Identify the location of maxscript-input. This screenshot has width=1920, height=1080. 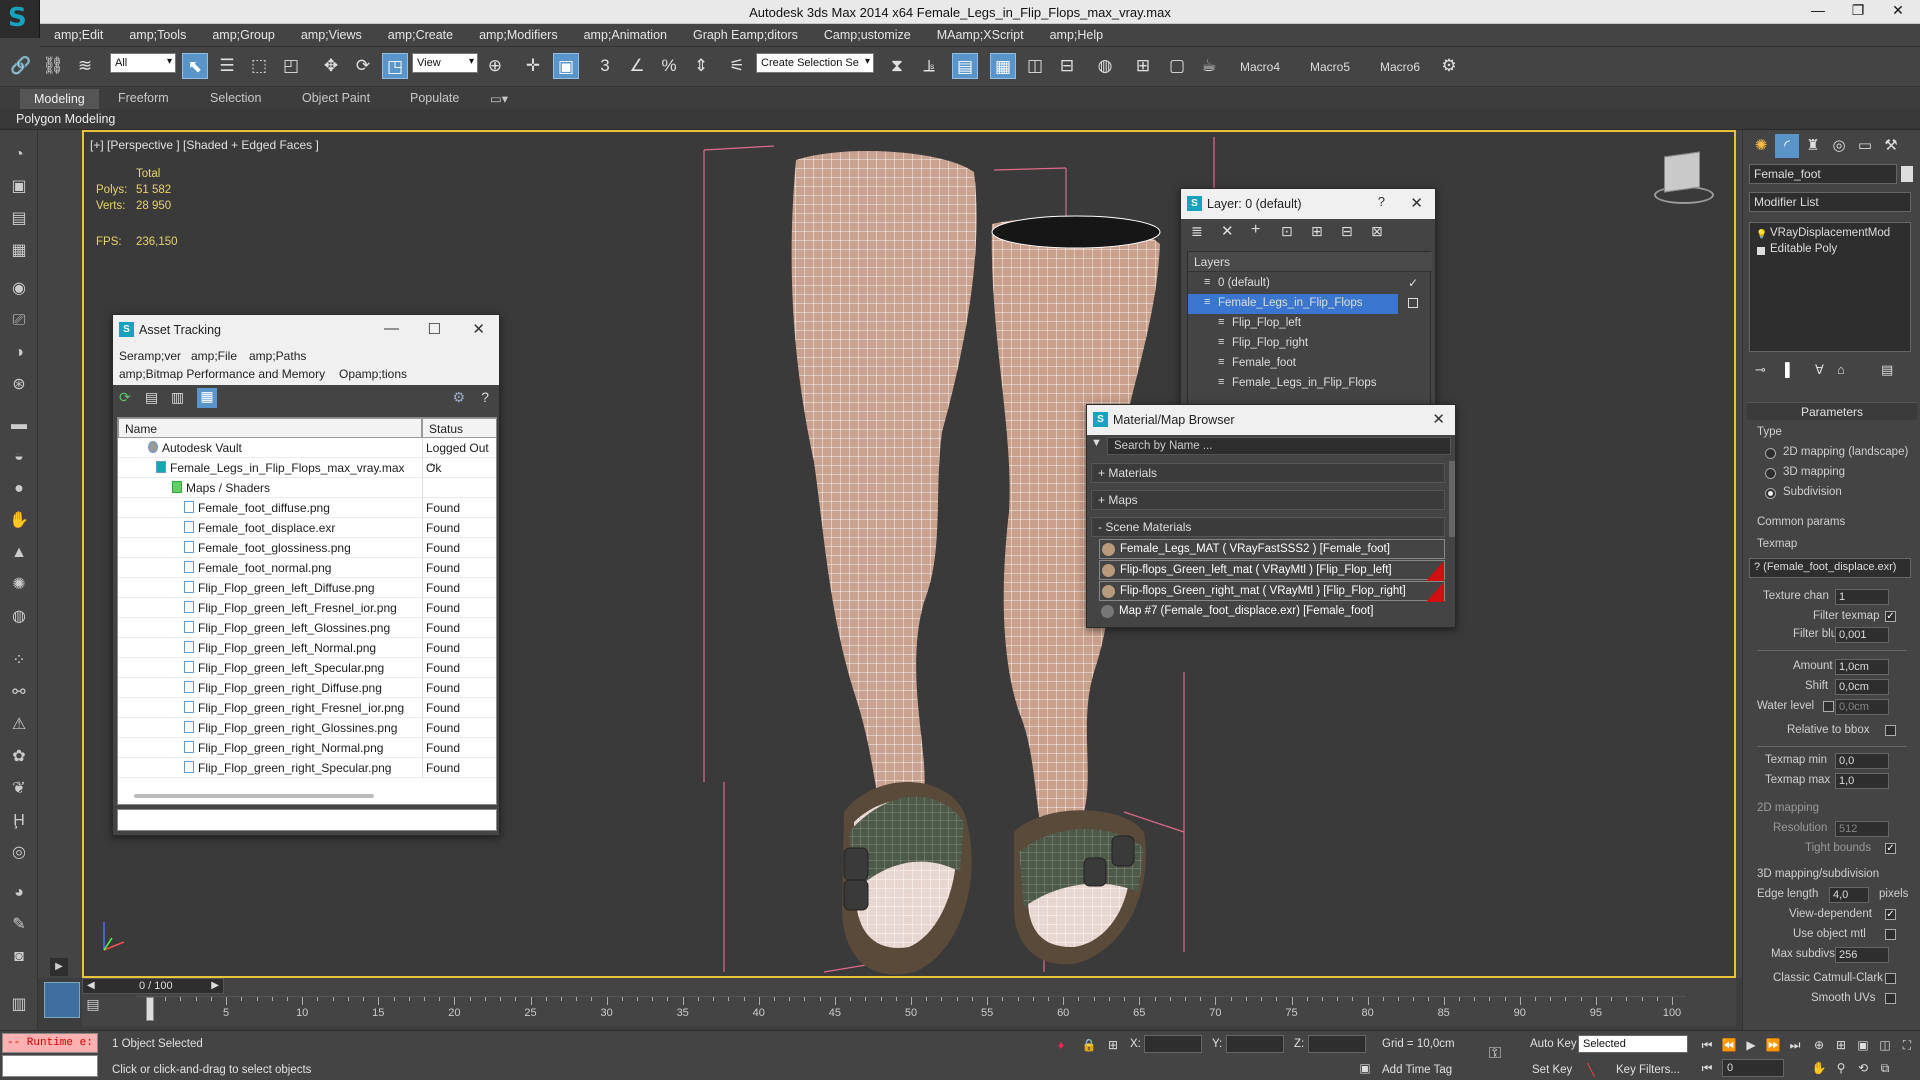
(50, 1066).